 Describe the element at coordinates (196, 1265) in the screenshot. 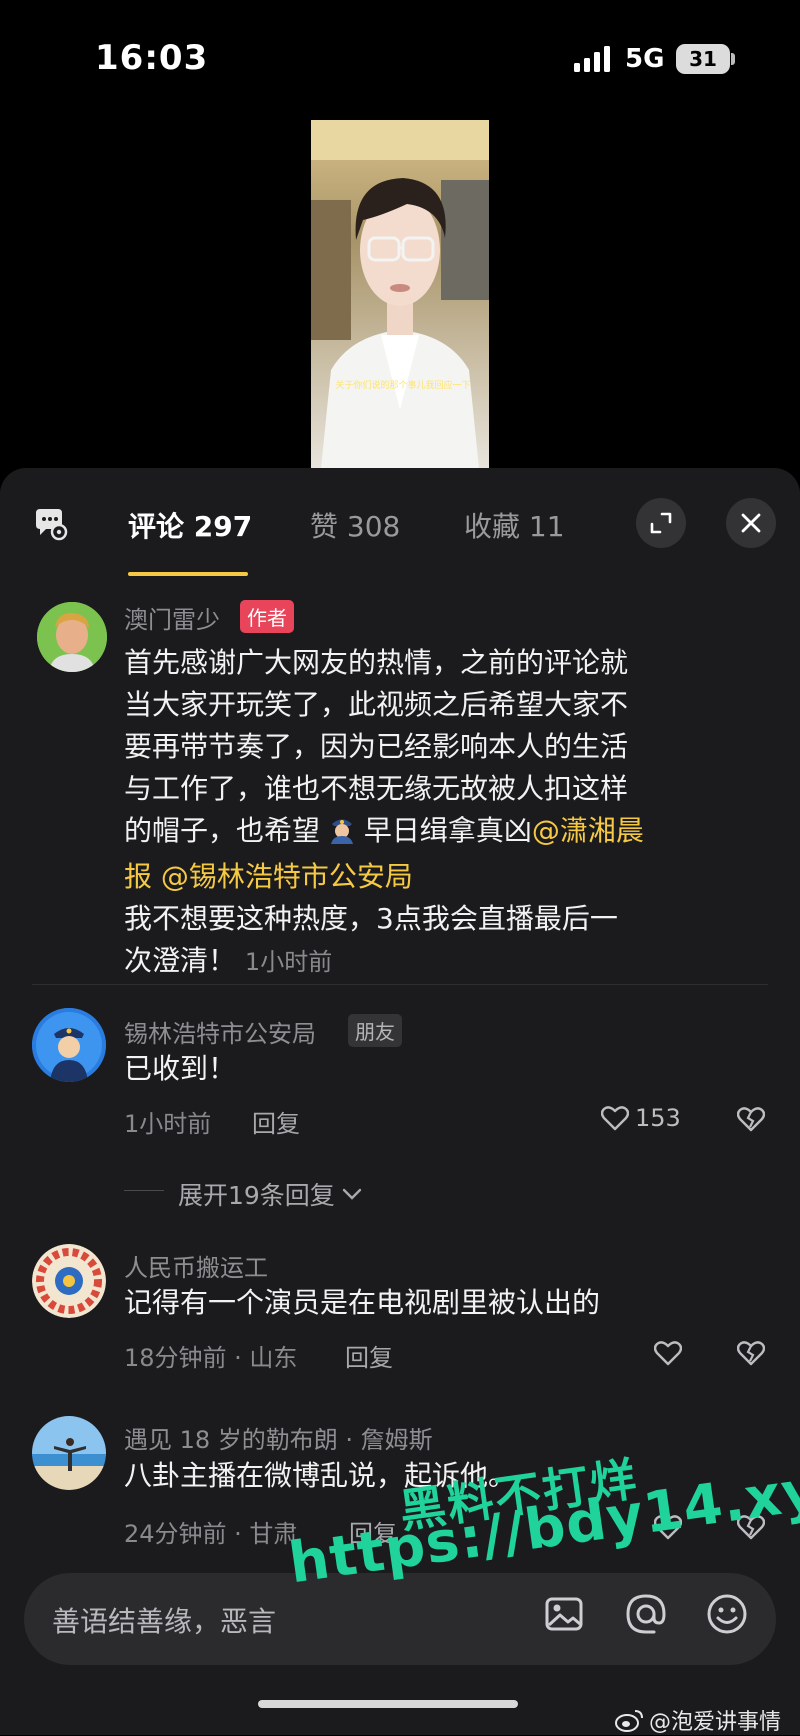

I see `comment-username: 人民币搬运工` at that location.